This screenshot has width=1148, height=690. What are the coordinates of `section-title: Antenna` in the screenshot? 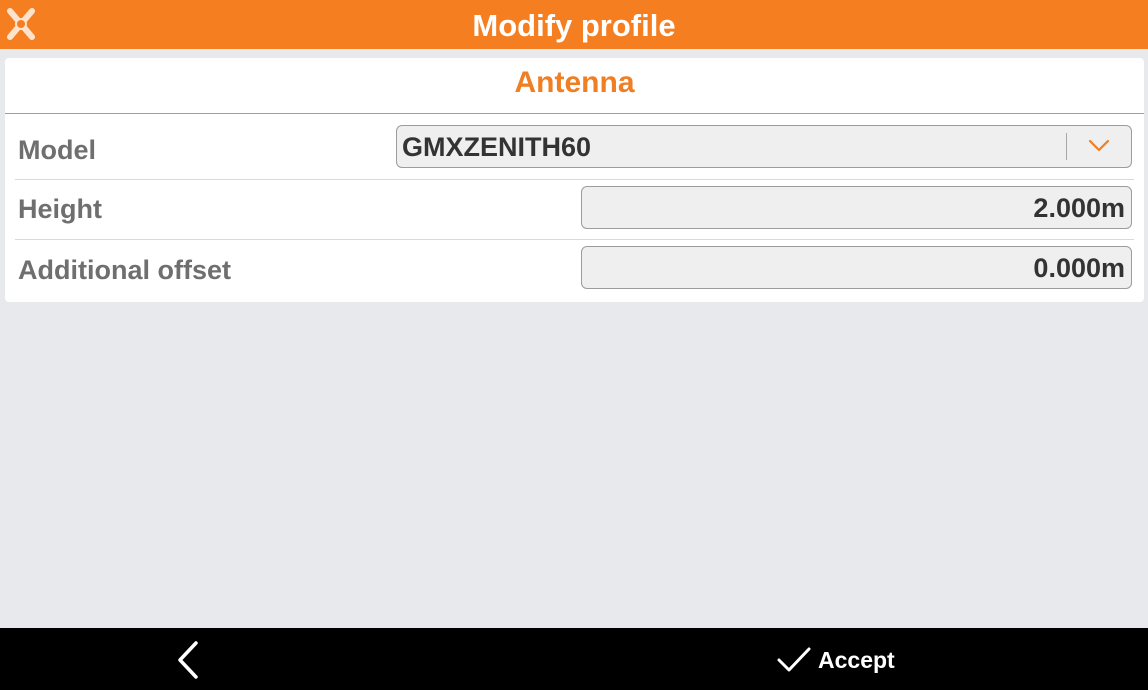 It's located at (574, 86).